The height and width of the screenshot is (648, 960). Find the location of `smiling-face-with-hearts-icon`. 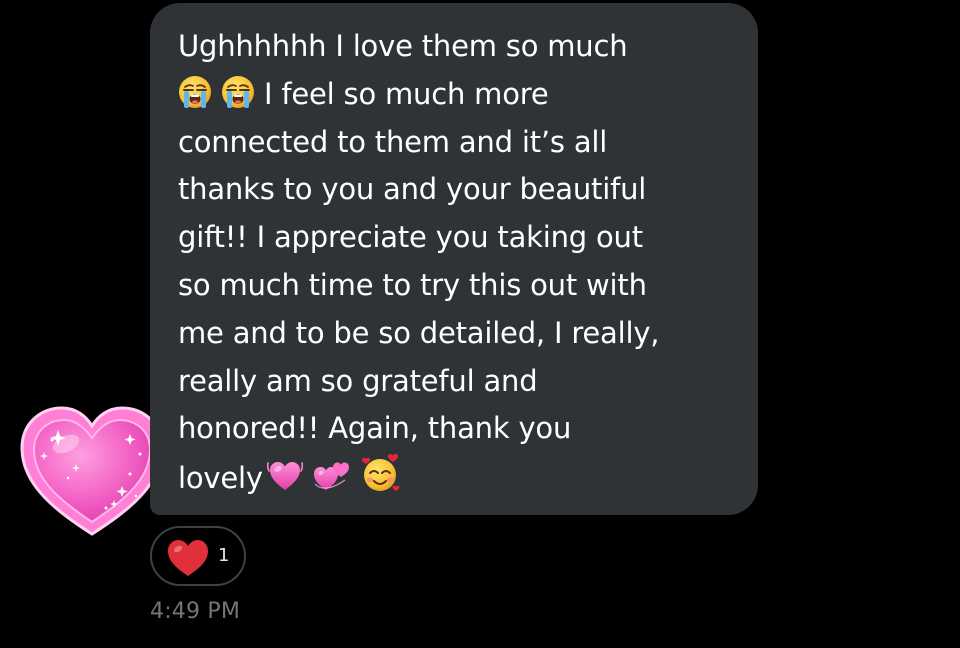

smiling-face-with-hearts-icon is located at coordinates (381, 473).